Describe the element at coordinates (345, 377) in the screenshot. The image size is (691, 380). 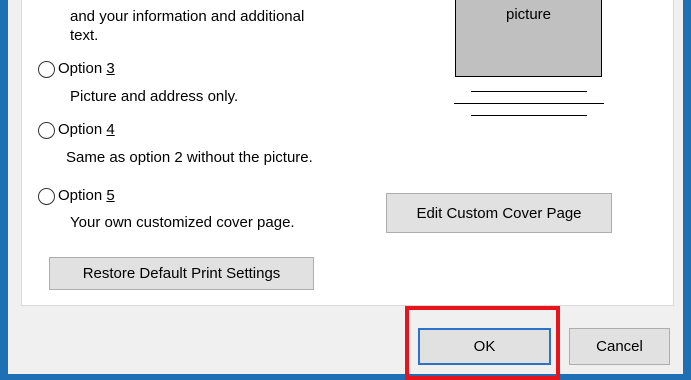
I see `window-frame-bottom` at that location.